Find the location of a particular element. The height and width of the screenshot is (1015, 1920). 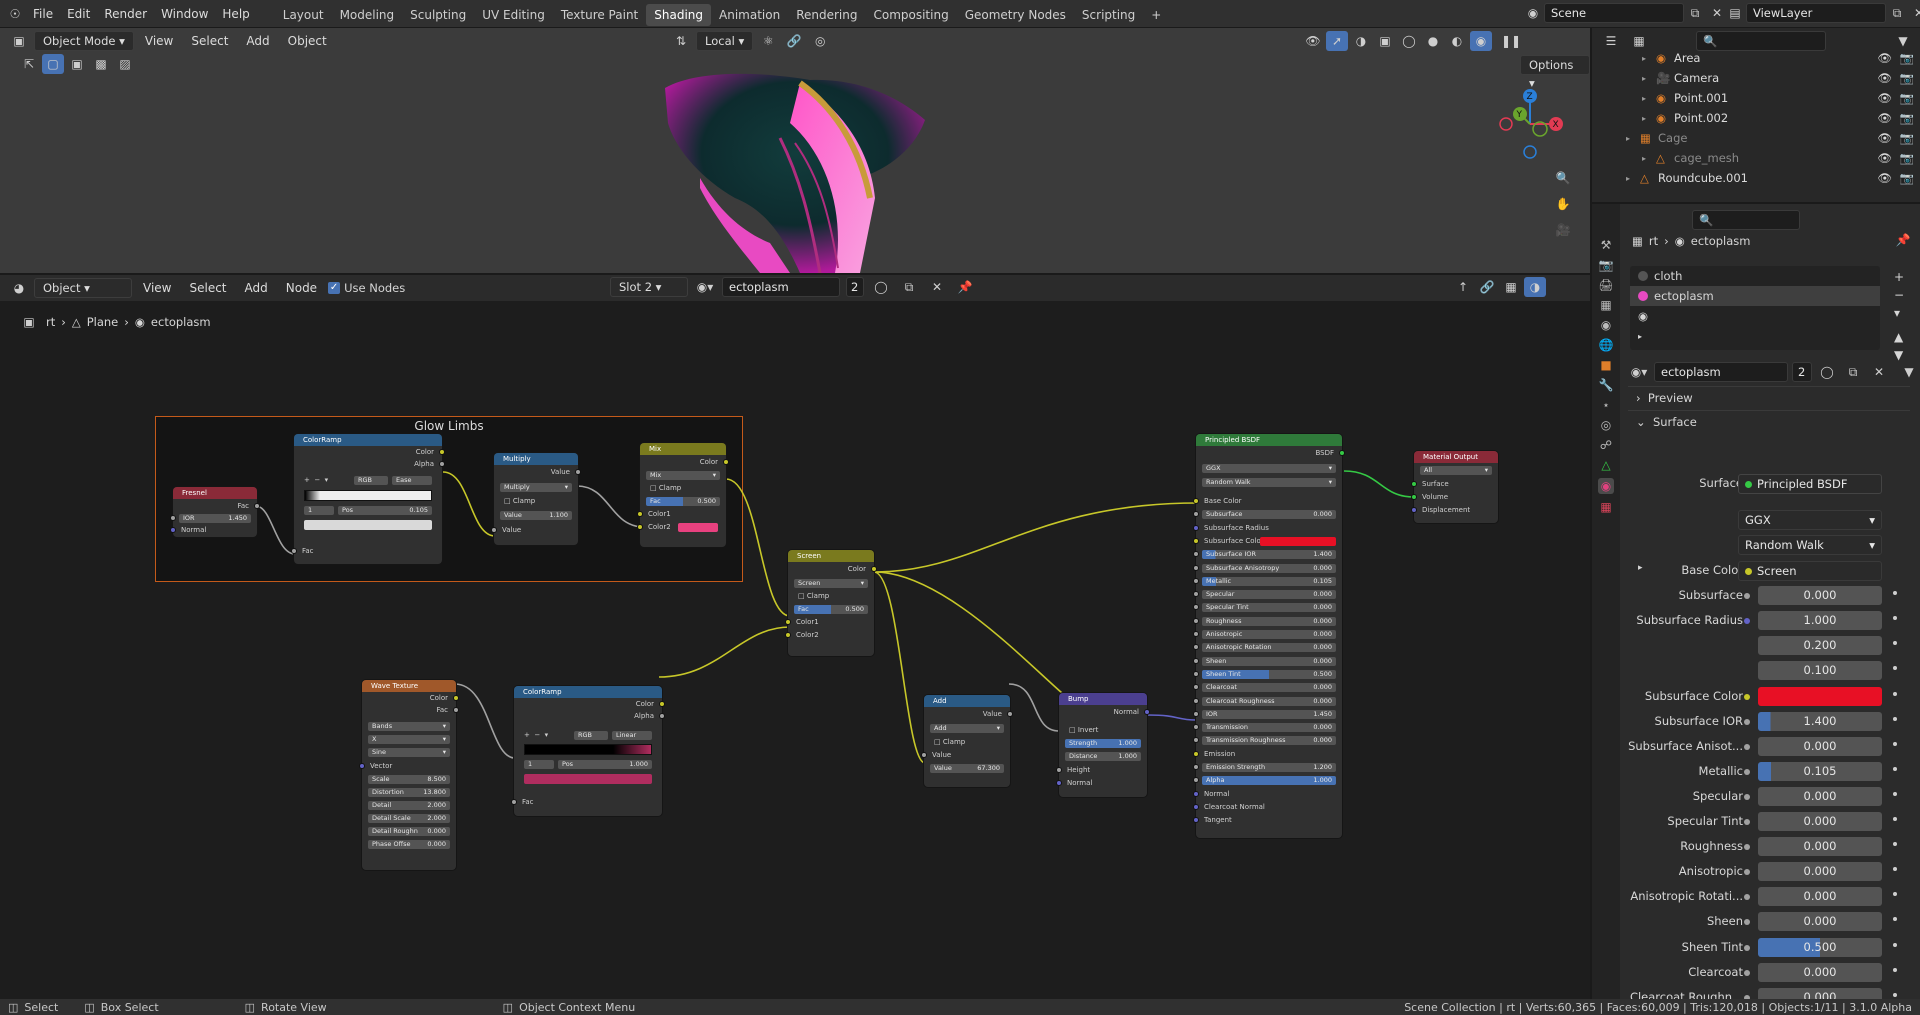

gizmo-icon: ➚ is located at coordinates (1337, 41).